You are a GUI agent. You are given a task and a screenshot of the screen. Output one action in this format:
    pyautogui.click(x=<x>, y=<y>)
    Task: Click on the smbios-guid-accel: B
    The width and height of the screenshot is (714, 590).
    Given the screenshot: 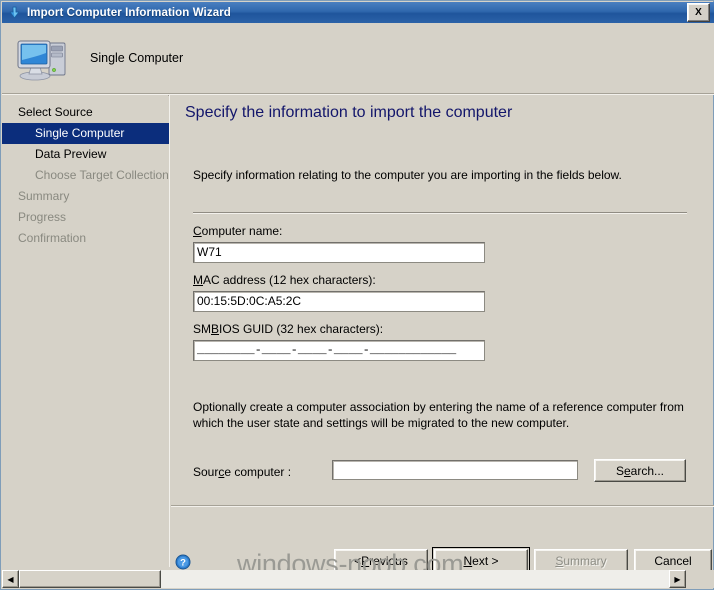 What is the action you would take?
    pyautogui.click(x=215, y=329)
    